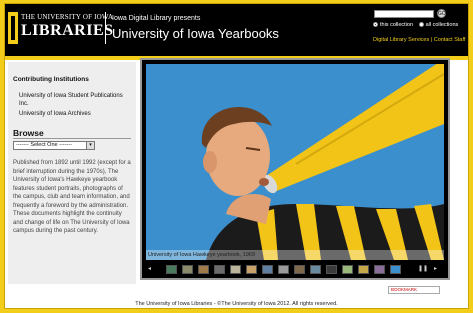  Describe the element at coordinates (72, 138) in the screenshot. I see `browse-divider` at that location.